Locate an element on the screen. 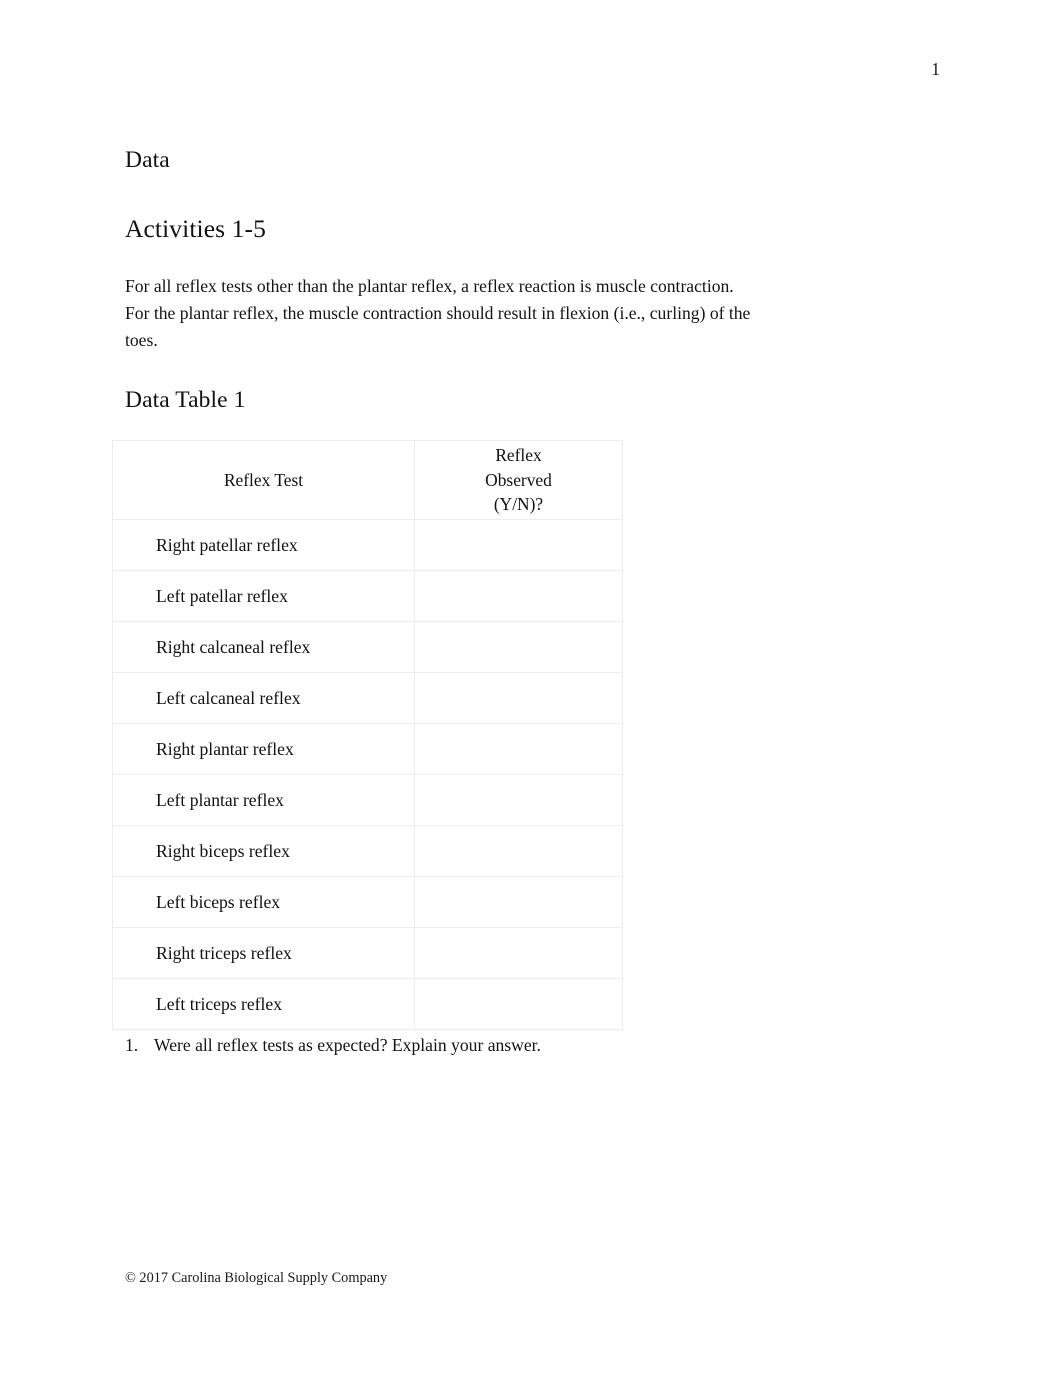  cell-reflex-test: Right calcaneal reflex is located at coordinates (263, 646).